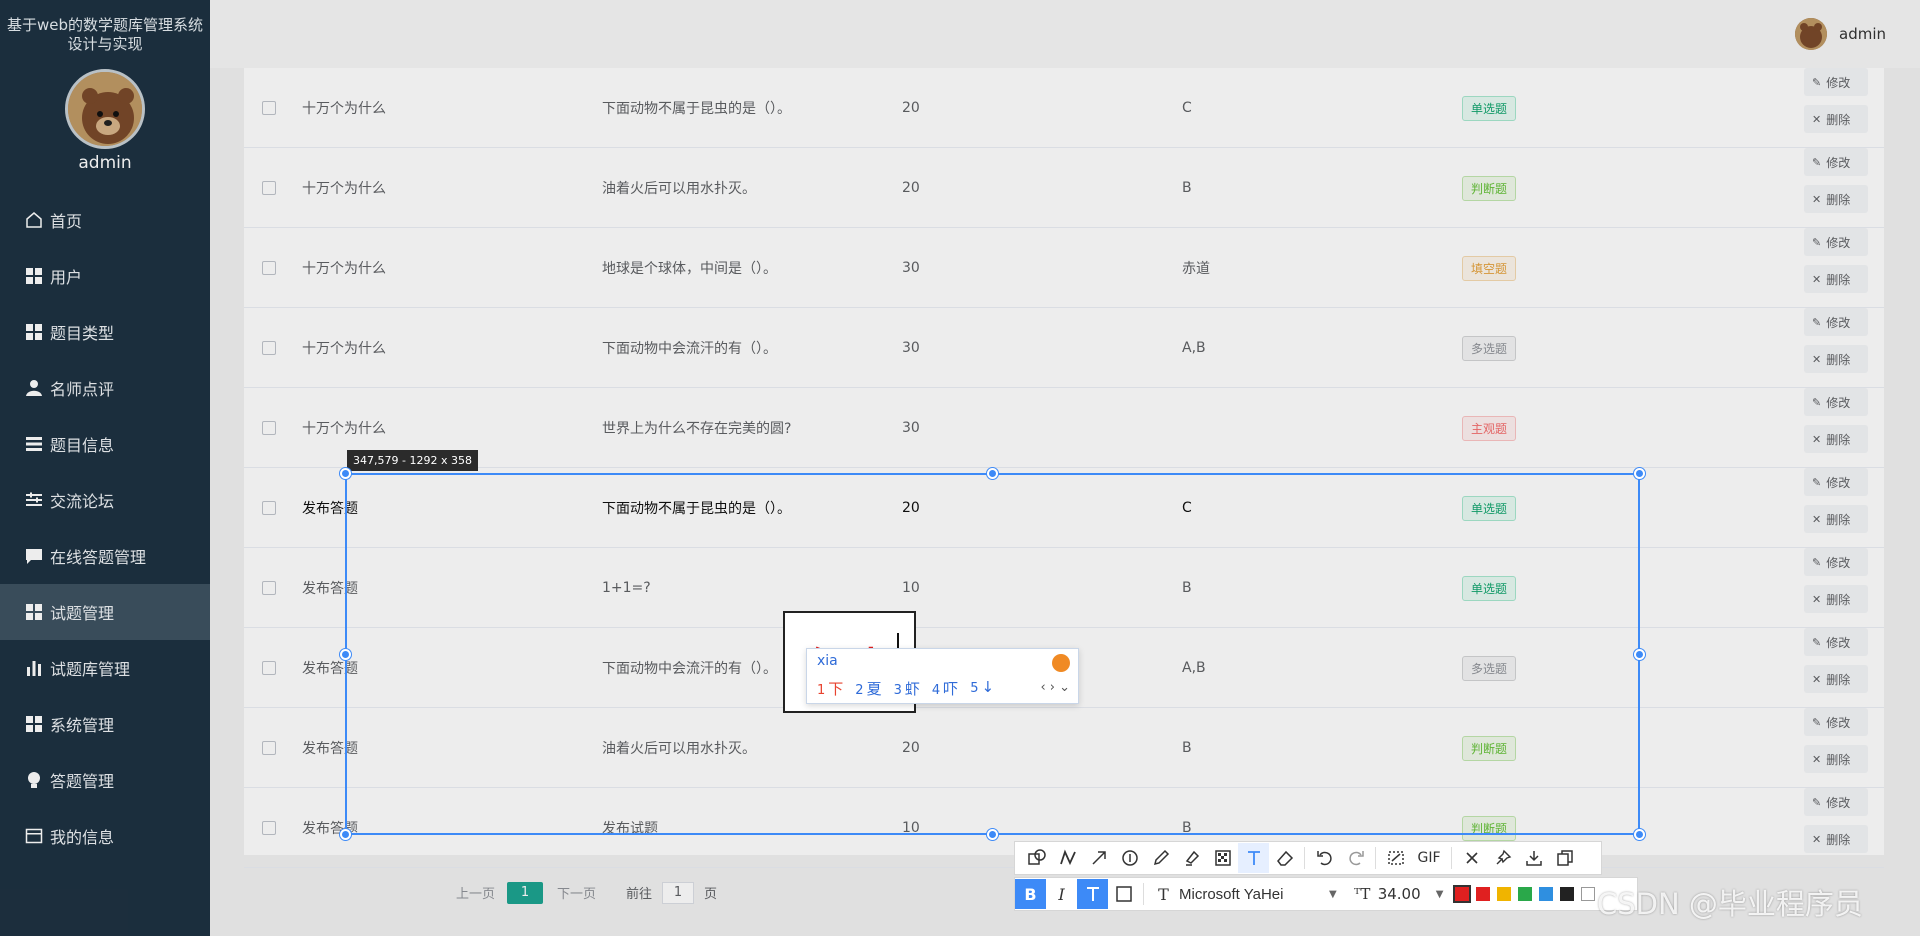  Describe the element at coordinates (1471, 858) in the screenshot. I see `close-icon` at that location.